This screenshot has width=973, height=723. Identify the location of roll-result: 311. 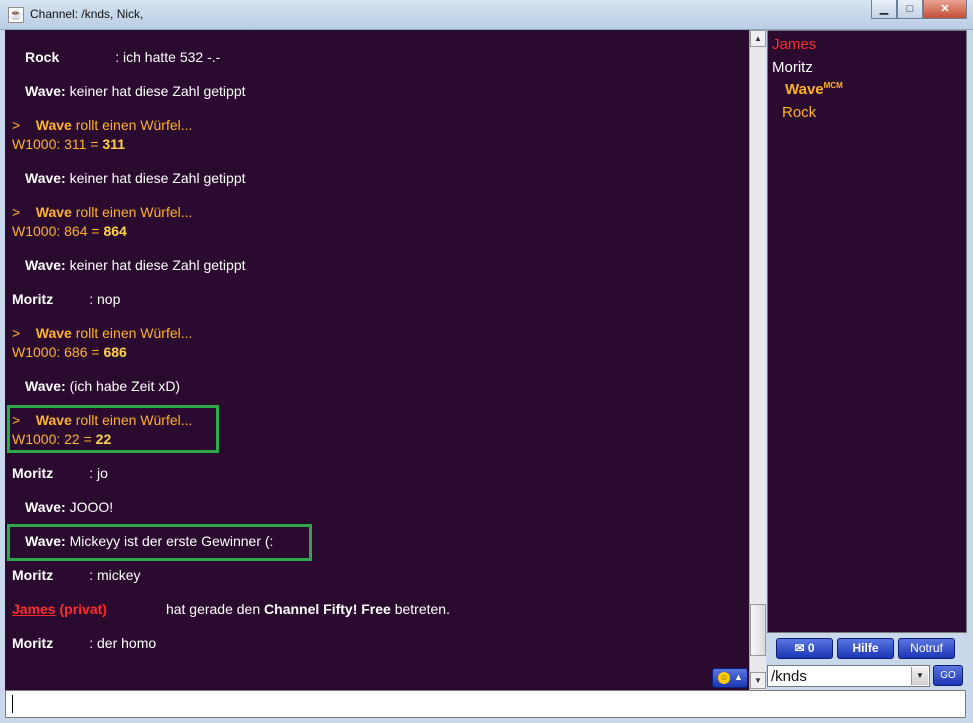
(114, 144).